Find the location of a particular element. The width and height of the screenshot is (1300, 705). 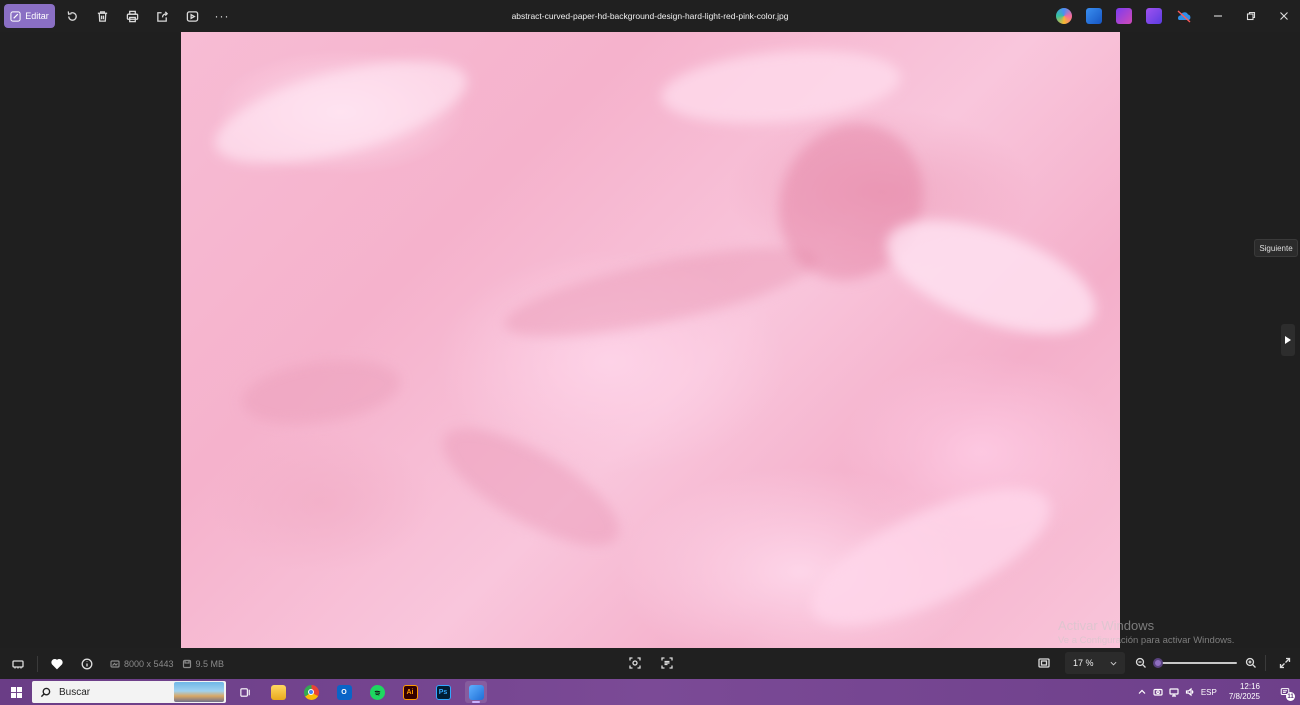

photos-icon is located at coordinates (476, 692).